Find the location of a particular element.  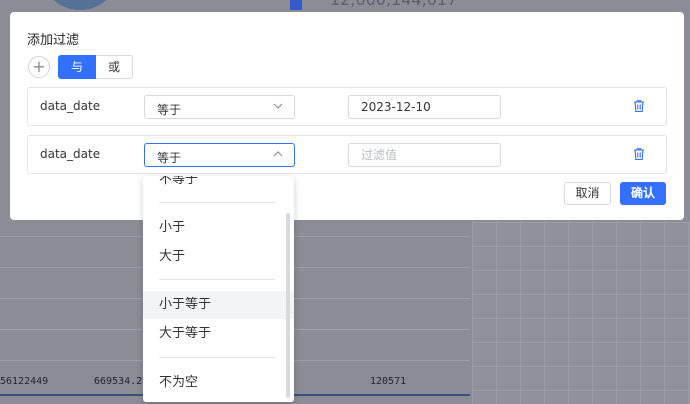

background-bar is located at coordinates (296, 5).